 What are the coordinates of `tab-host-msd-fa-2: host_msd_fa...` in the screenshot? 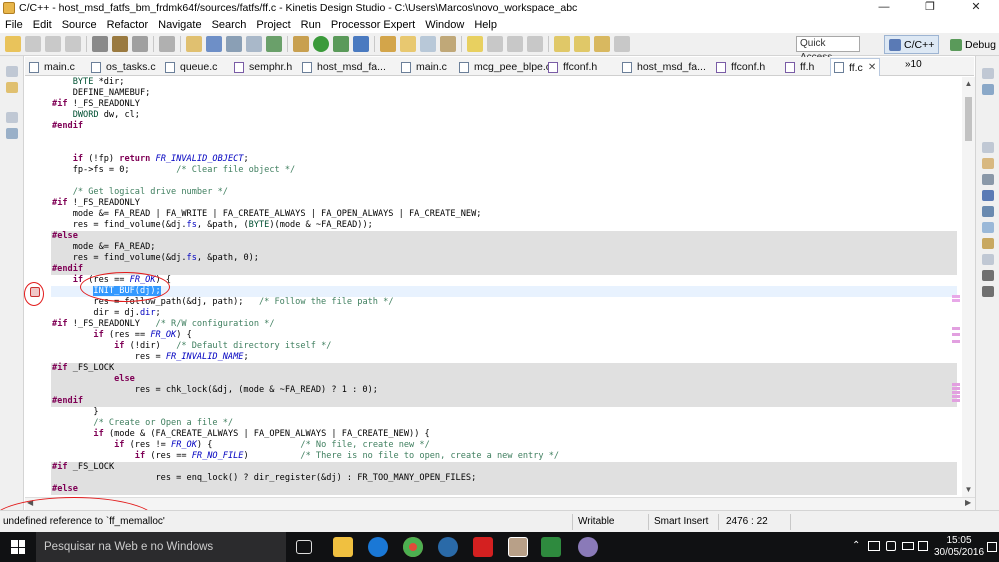 It's located at (664, 67).